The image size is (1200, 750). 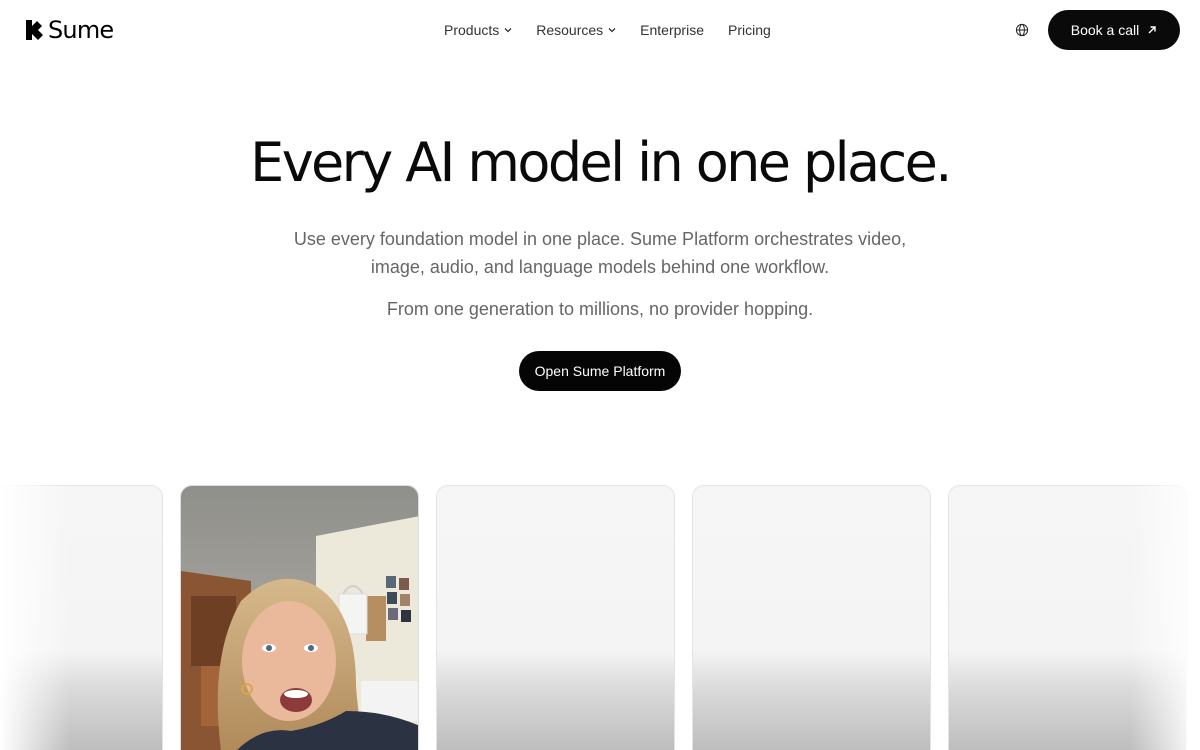 What do you see at coordinates (601, 162) in the screenshot?
I see `hero-title: Every AI model in one place.` at bounding box center [601, 162].